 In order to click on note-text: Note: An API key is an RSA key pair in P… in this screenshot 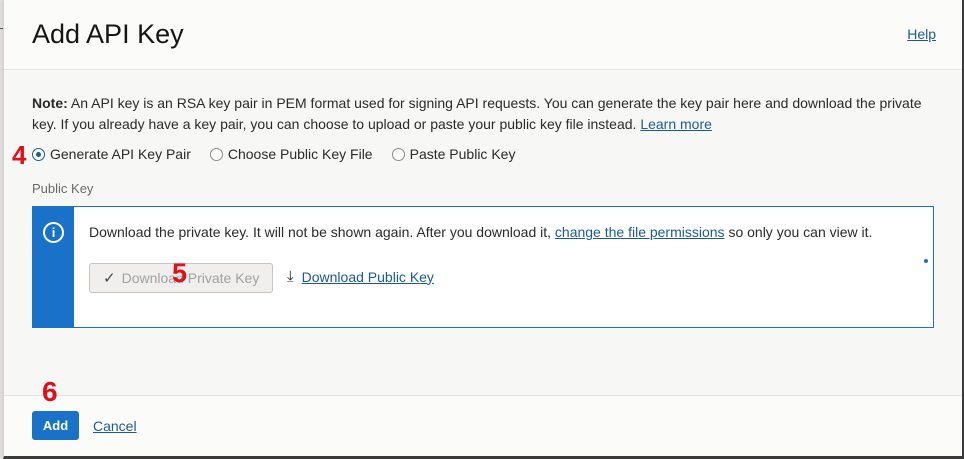, I will do `click(482, 114)`.